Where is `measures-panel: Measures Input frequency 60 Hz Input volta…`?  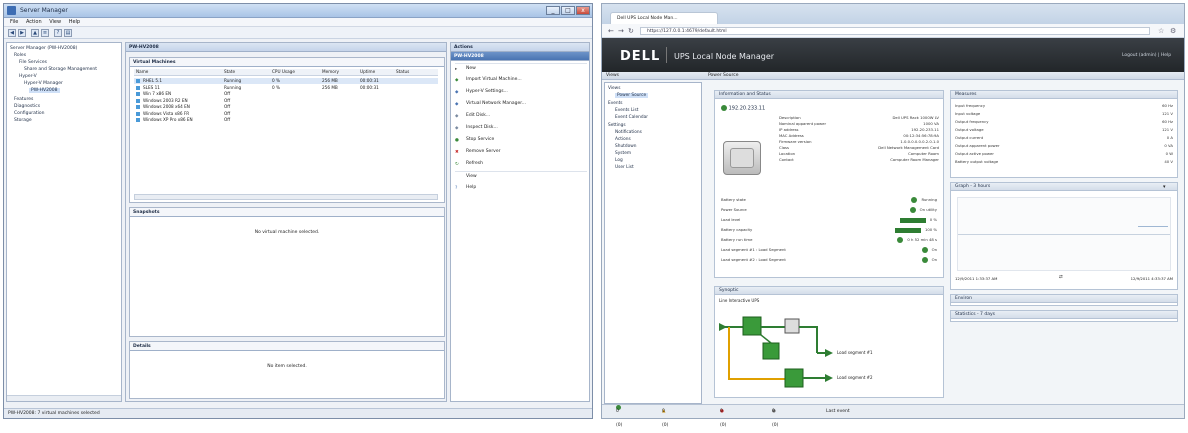 measures-panel: Measures Input frequency 60 Hz Input volta… is located at coordinates (1064, 134).